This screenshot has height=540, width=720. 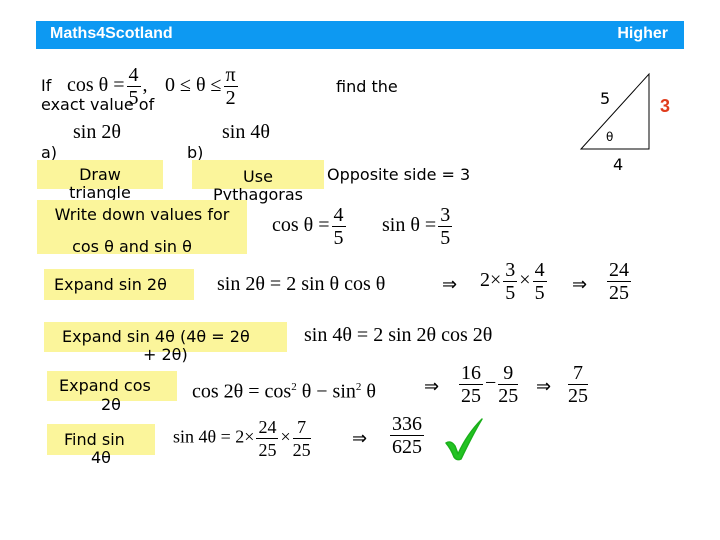 What do you see at coordinates (156, 336) in the screenshot?
I see `step-expand-sin4-line1: Expand sin 4θ (4θ = 2θ` at bounding box center [156, 336].